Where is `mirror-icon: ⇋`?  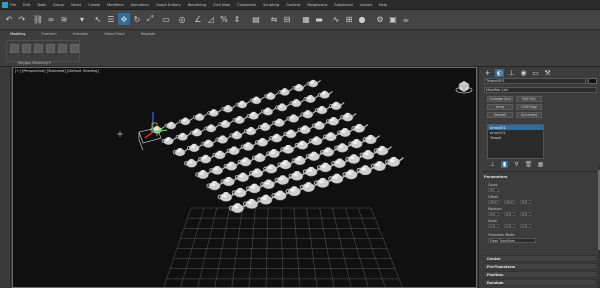 mirror-icon: ⇋ is located at coordinates (274, 19).